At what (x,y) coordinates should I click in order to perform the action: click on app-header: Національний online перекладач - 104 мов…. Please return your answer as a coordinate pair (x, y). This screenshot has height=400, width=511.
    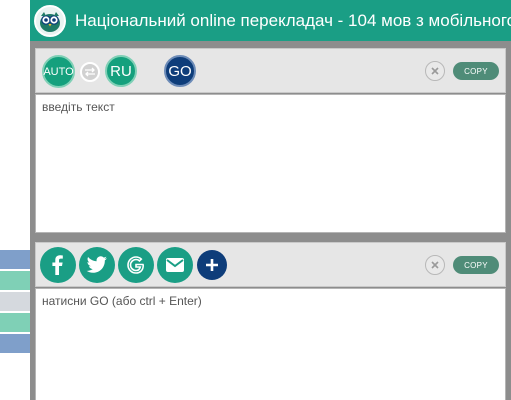
    Looking at the image, I should click on (270, 20).